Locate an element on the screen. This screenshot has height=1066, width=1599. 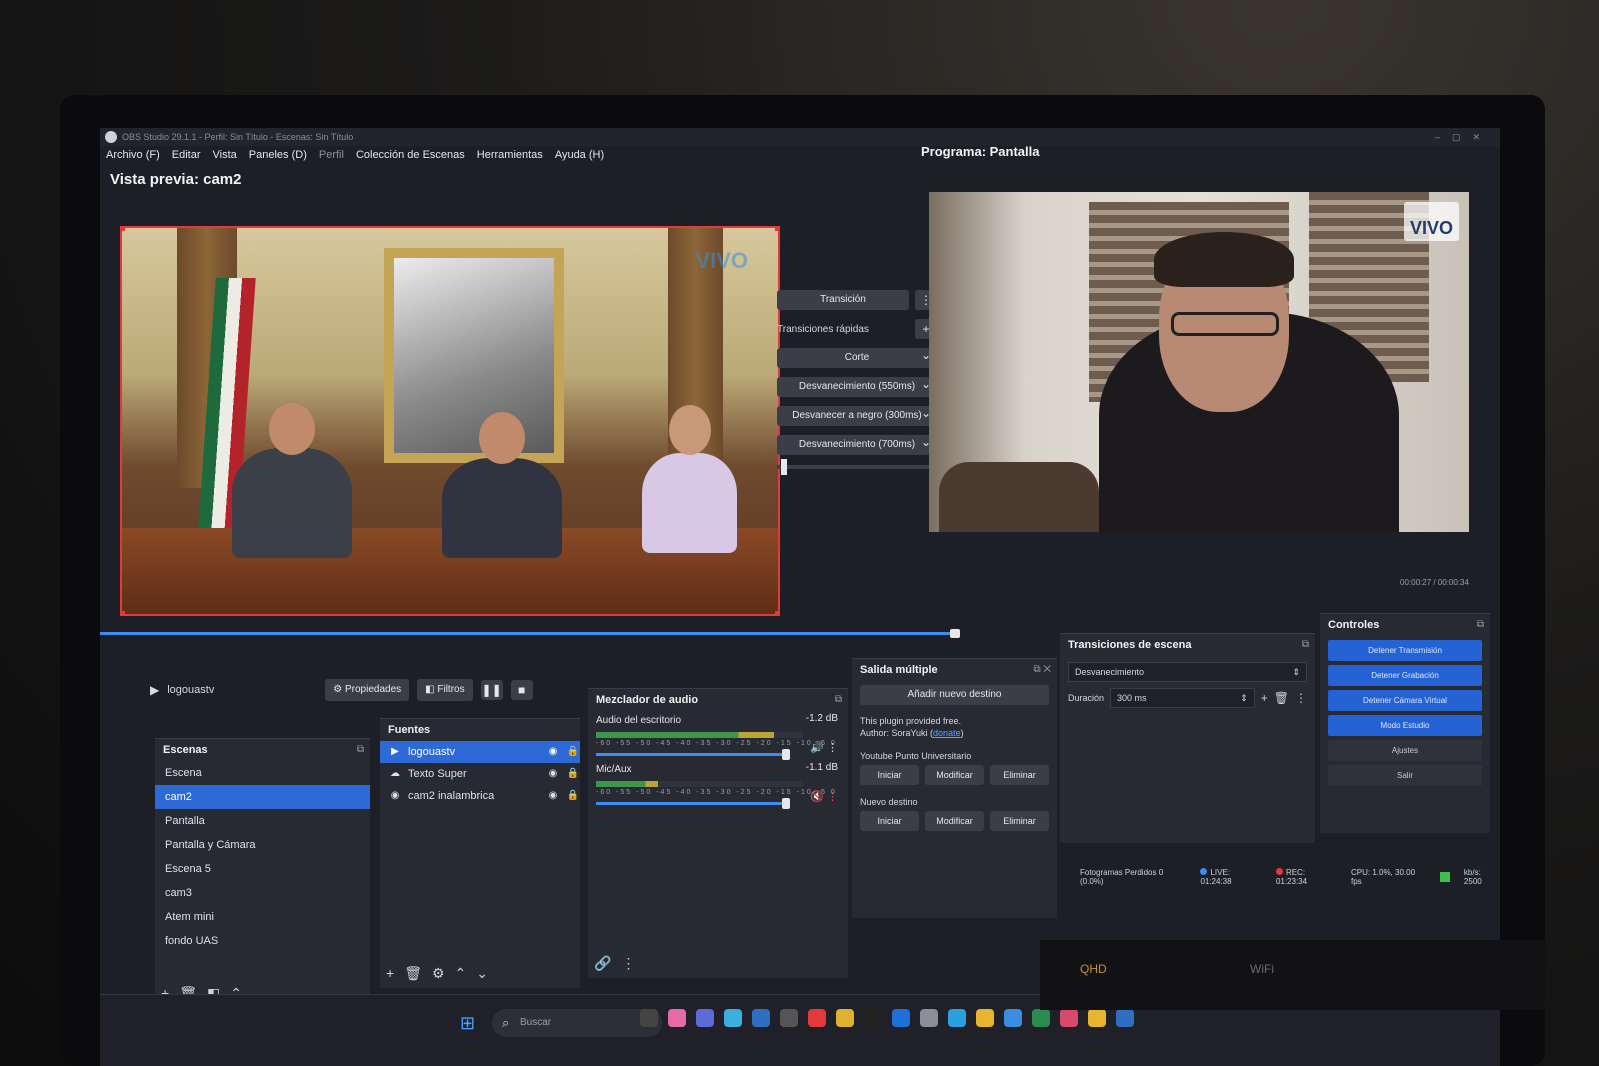
duration-input: 300 ms is located at coordinates (1182, 698).